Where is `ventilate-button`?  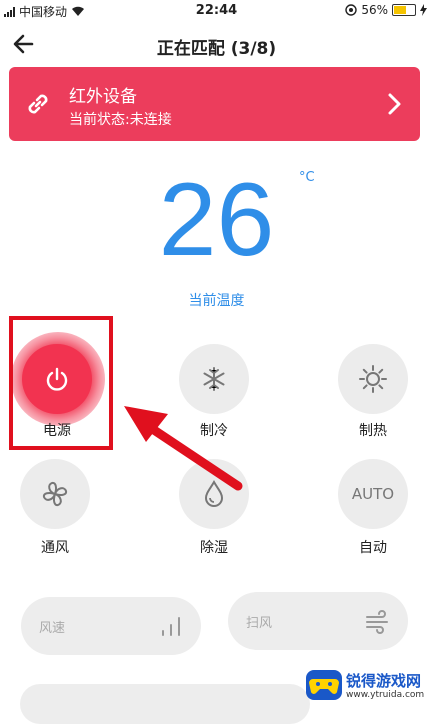
ventilate-button is located at coordinates (55, 494).